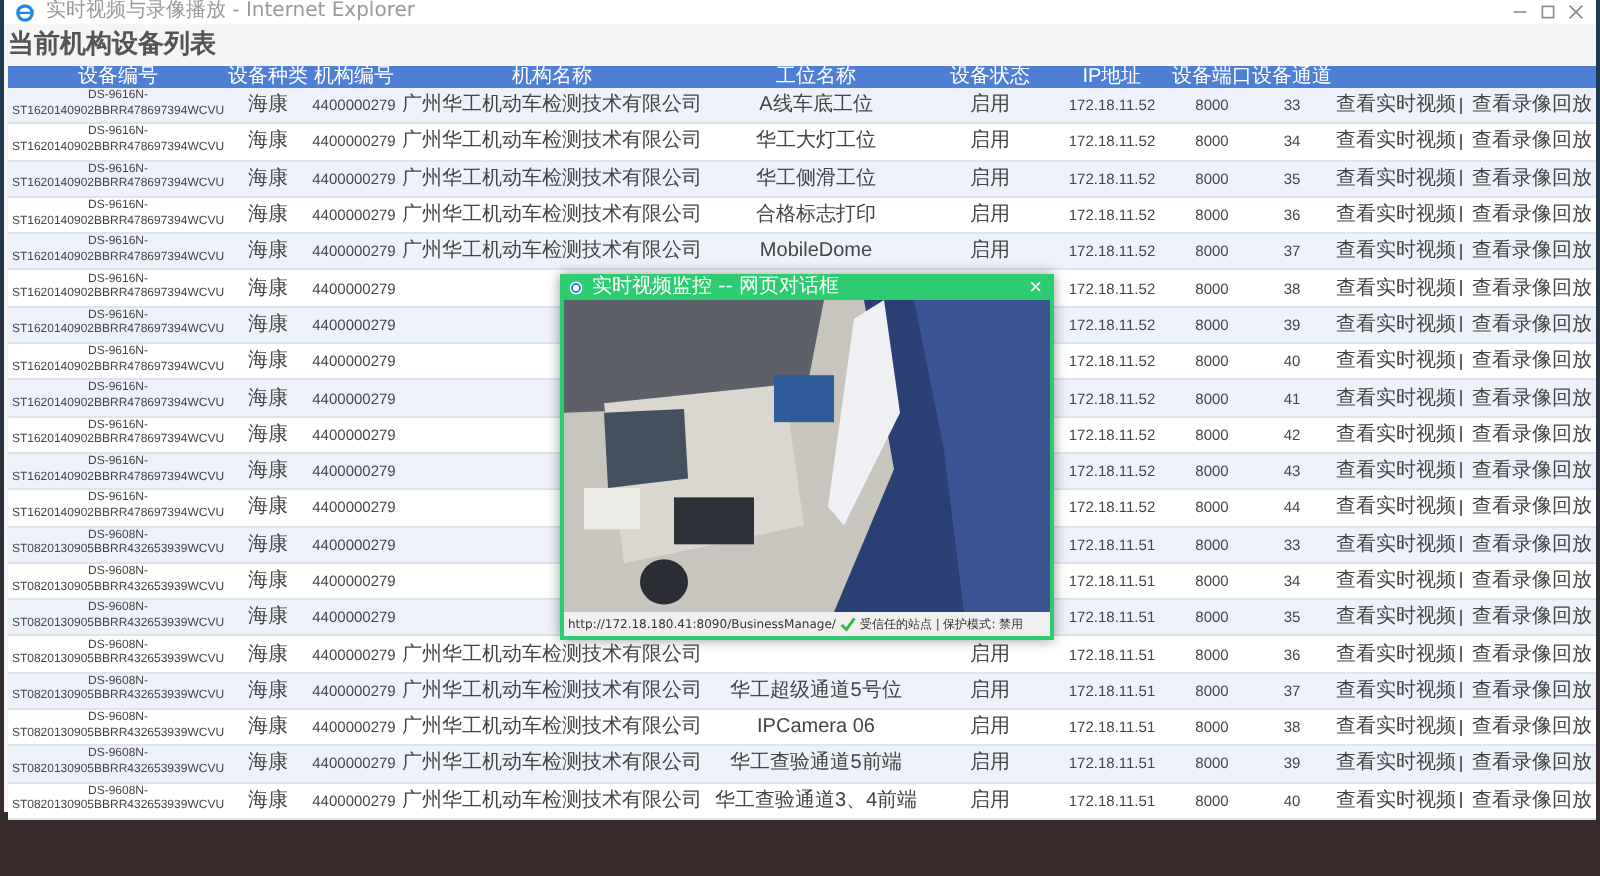 This screenshot has width=1600, height=876. What do you see at coordinates (552, 77) in the screenshot?
I see `column-header: 机构名称` at bounding box center [552, 77].